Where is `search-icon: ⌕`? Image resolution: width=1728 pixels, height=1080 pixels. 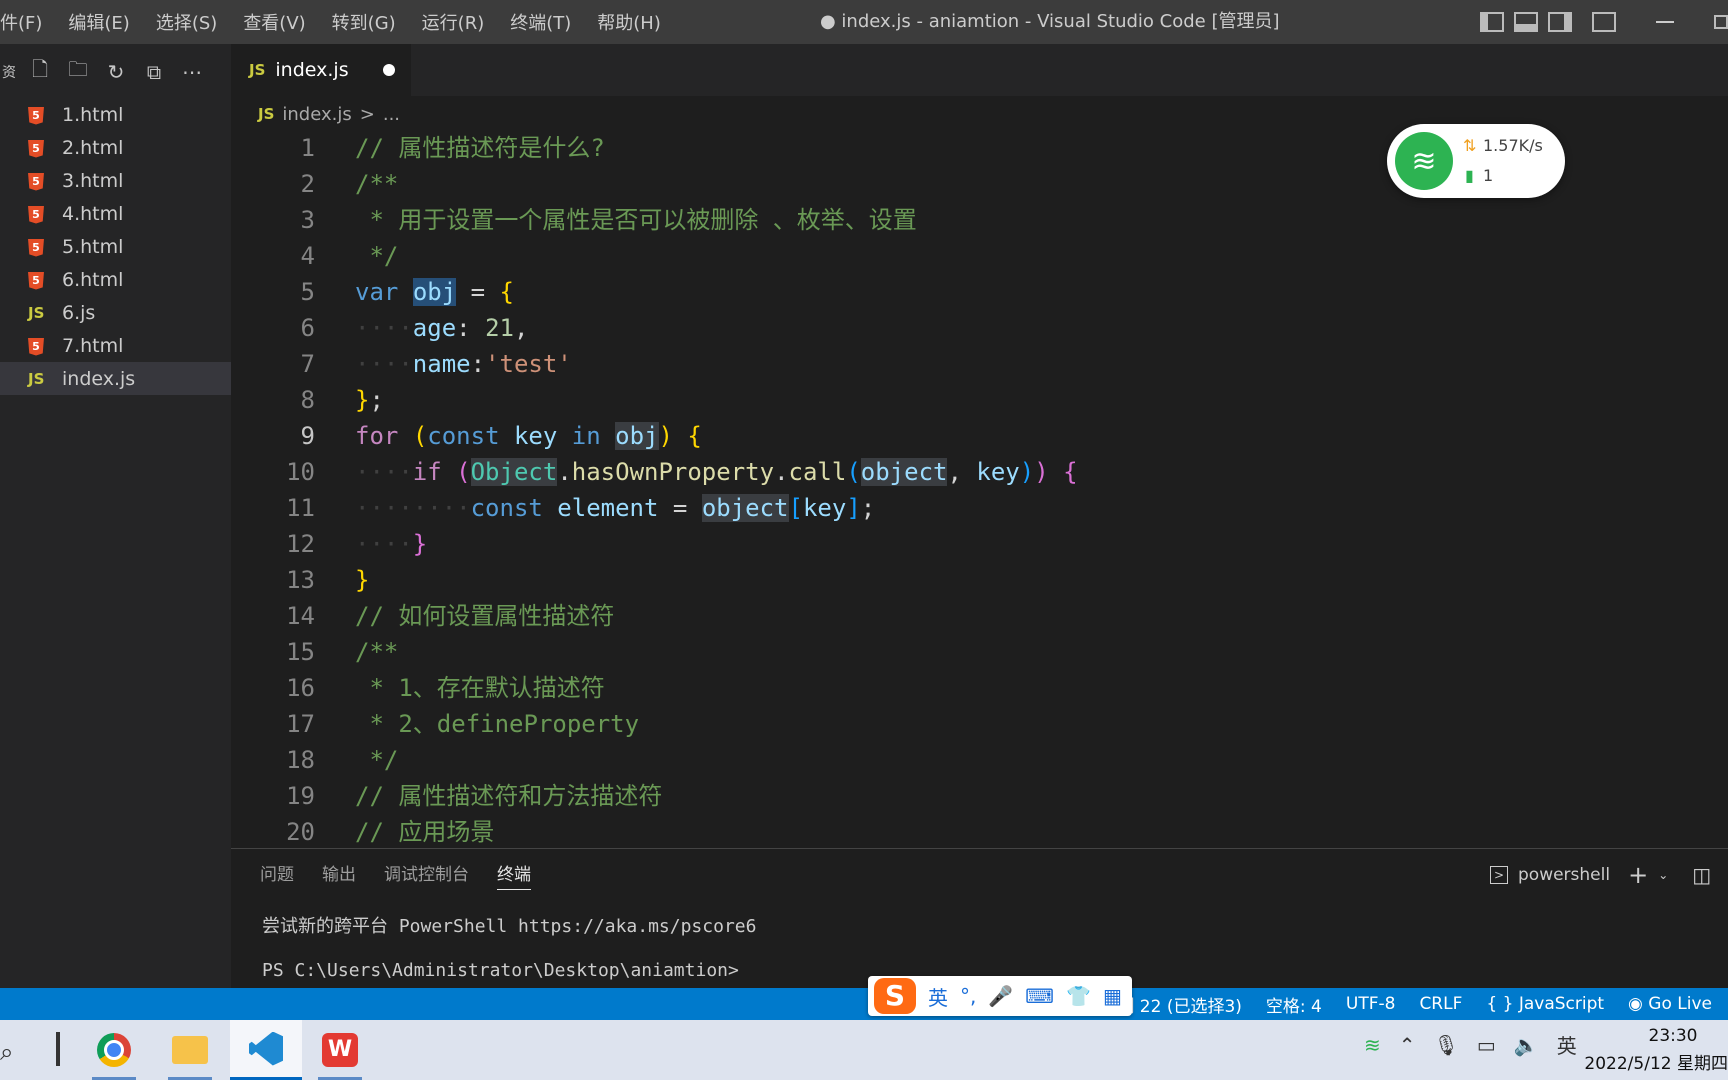
search-icon: ⌕ is located at coordinates (6, 1052).